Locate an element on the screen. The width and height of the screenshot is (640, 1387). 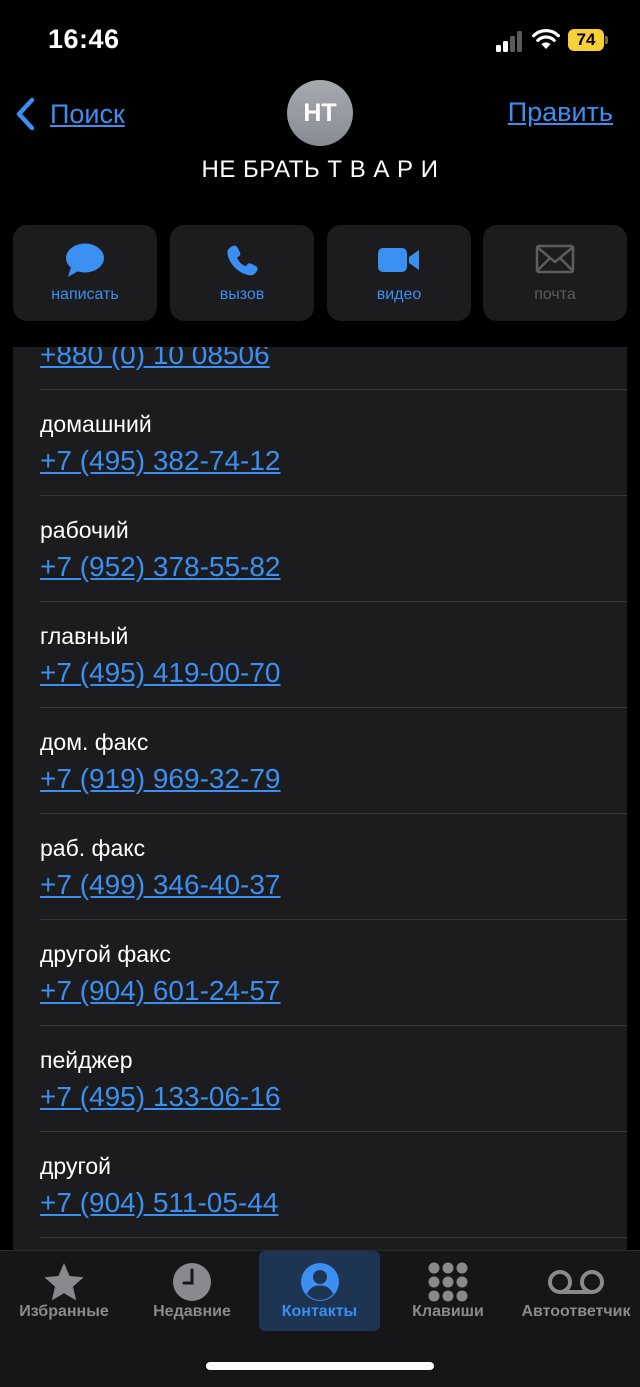
wifi-icon is located at coordinates (546, 39).